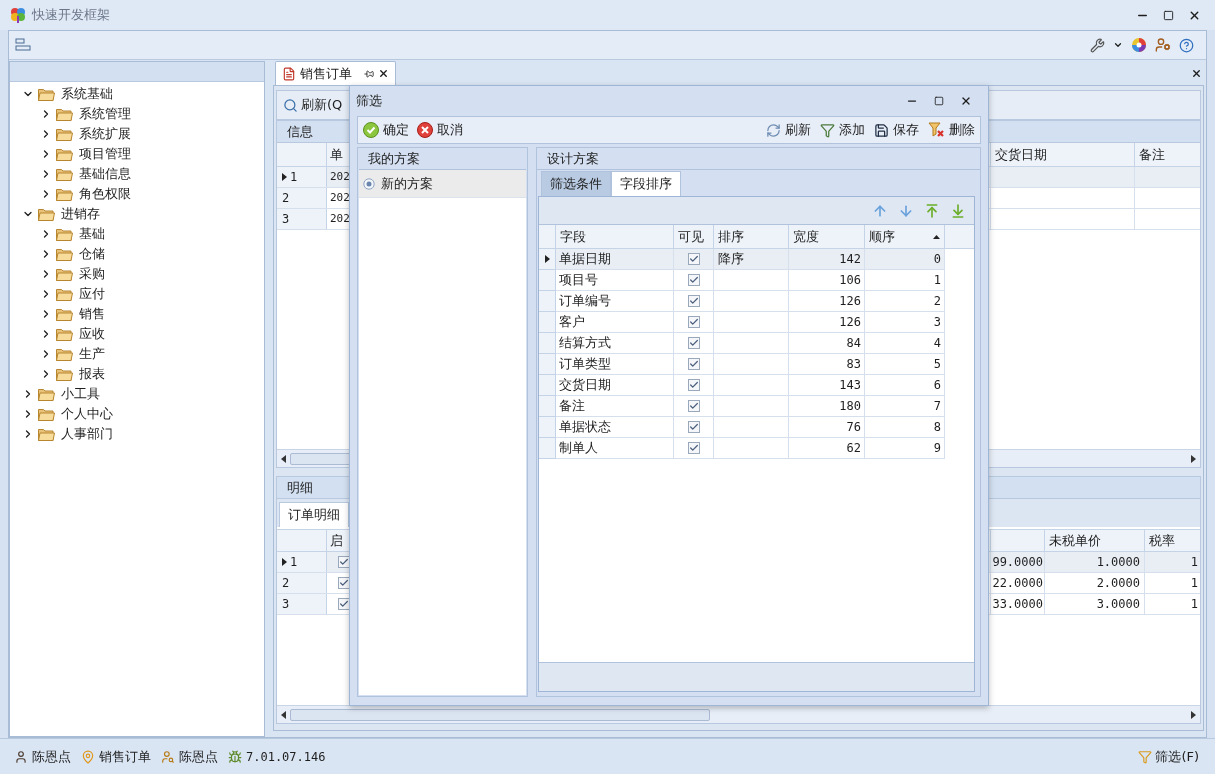 The image size is (1215, 774). Describe the element at coordinates (646, 183) in the screenshot. I see `design-tab: 字段排序` at that location.